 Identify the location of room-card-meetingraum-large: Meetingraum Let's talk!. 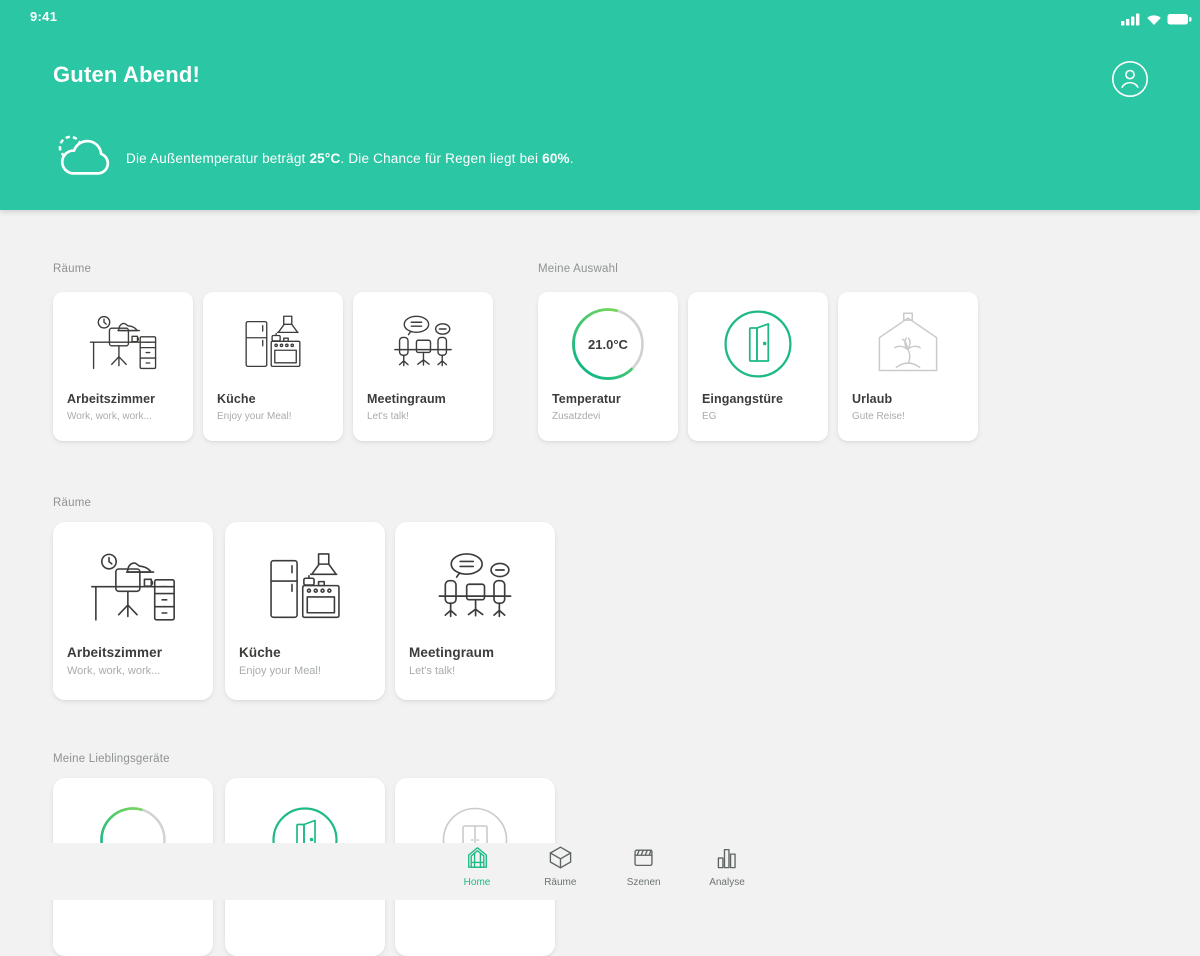
(475, 611).